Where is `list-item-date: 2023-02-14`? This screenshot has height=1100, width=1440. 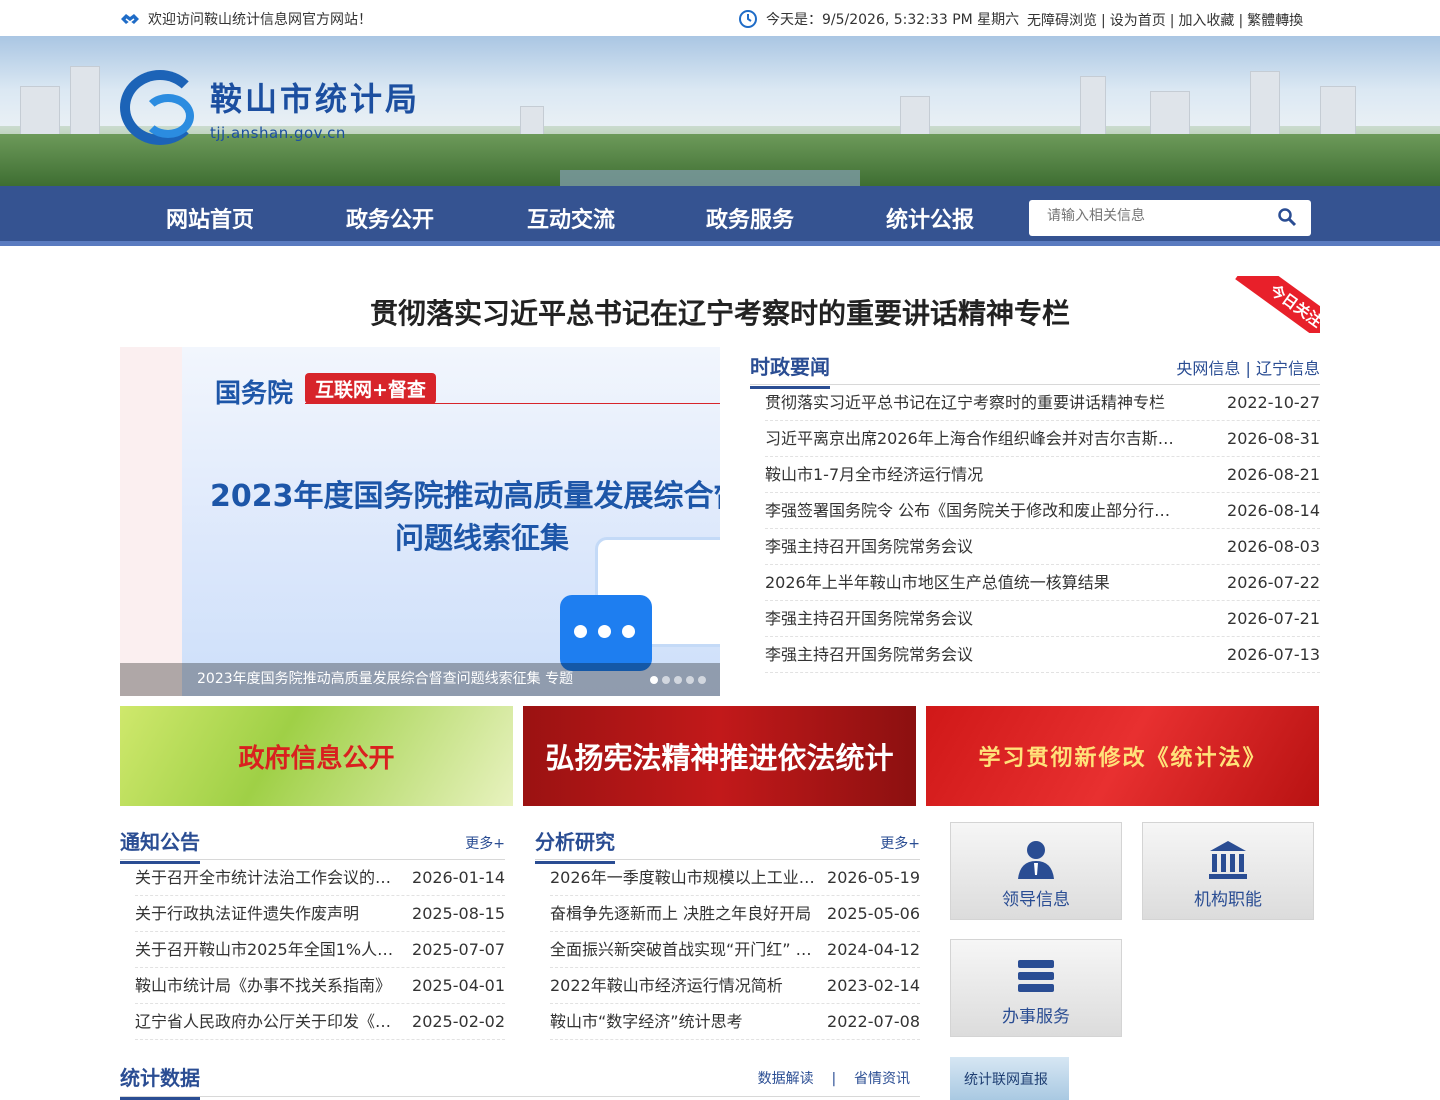
list-item-date: 2023-02-14 is located at coordinates (873, 985).